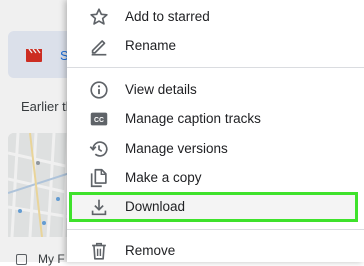  I want to click on menu-item-manage-versions: Manage versions, so click(215, 148).